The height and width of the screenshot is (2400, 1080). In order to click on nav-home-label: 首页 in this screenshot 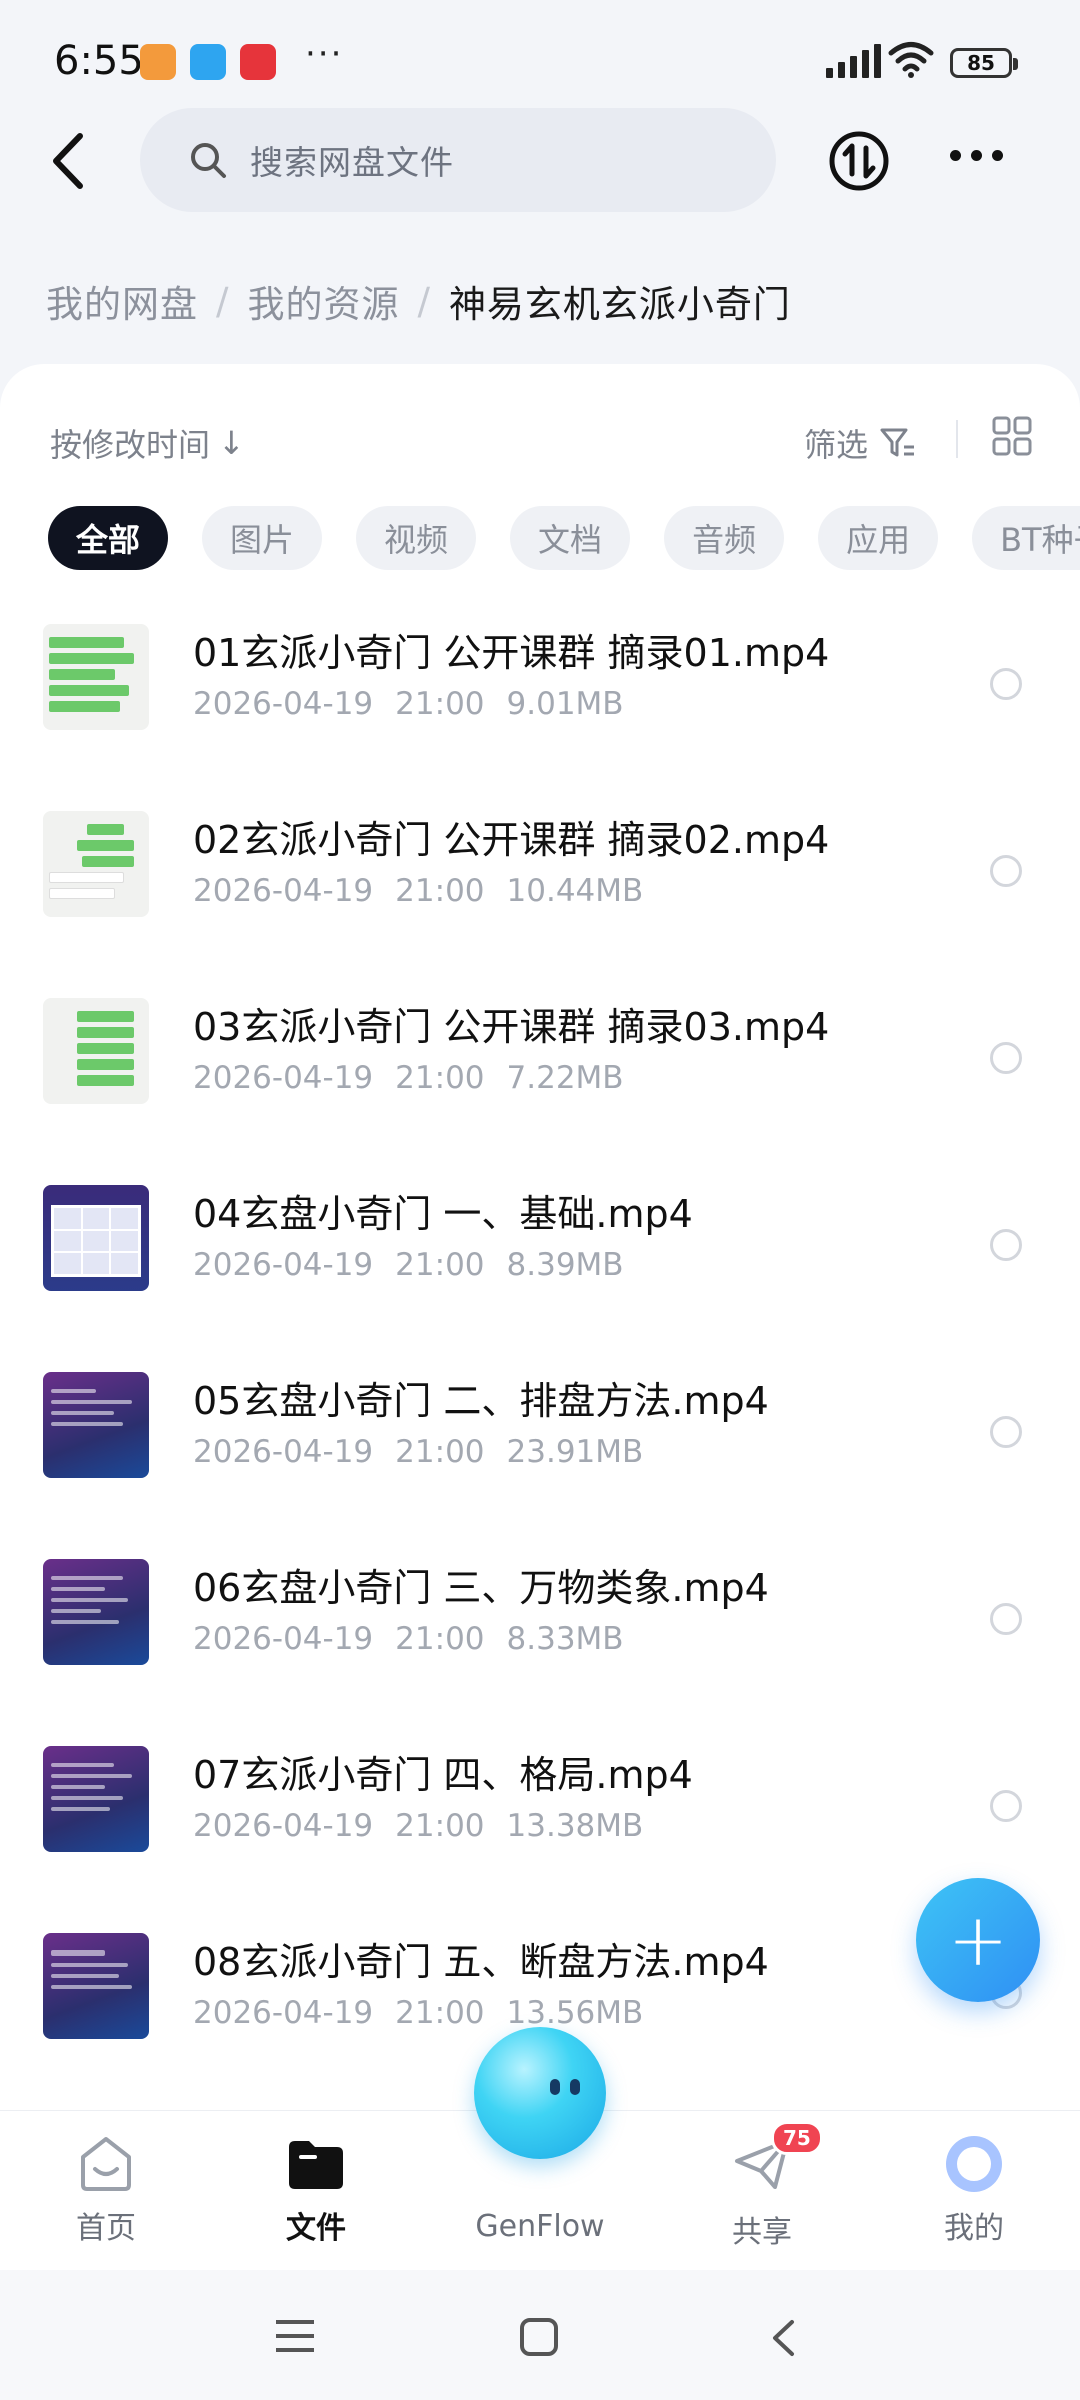, I will do `click(106, 2228)`.